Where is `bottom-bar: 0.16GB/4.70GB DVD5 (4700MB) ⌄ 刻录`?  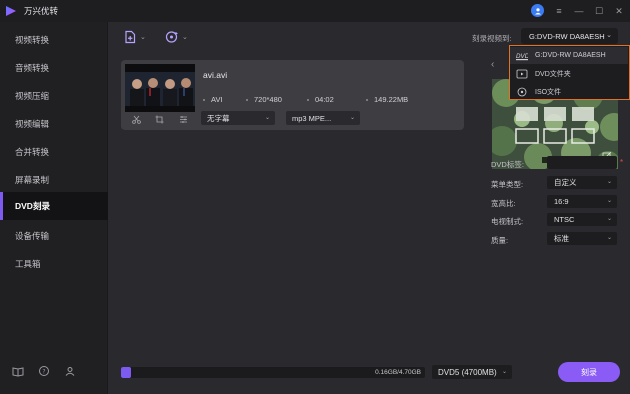 bottom-bar: 0.16GB/4.70GB DVD5 (4700MB) ⌄ 刻录 is located at coordinates (369, 374).